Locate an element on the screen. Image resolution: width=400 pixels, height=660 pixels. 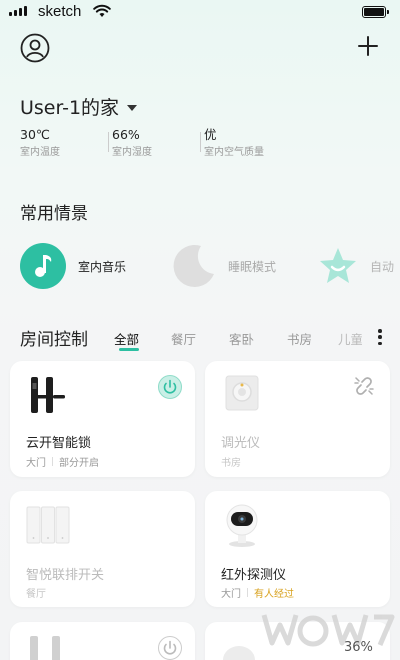
battery-icon is located at coordinates (375, 12).